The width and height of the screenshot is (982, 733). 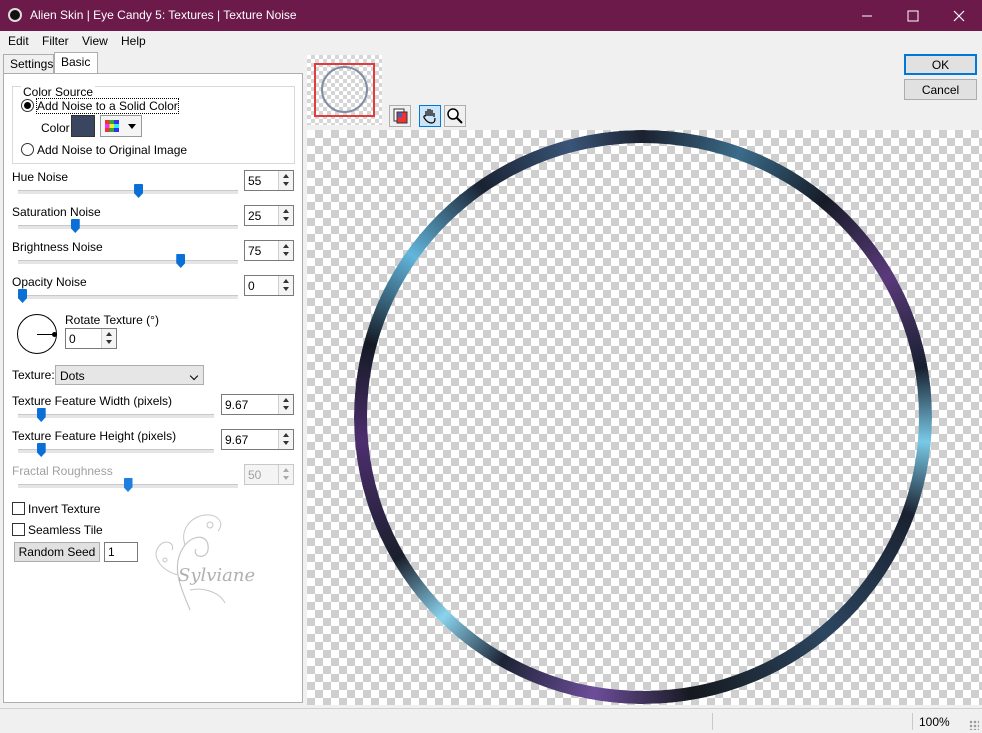 What do you see at coordinates (128, 227) in the screenshot?
I see `saturation-noise-track` at bounding box center [128, 227].